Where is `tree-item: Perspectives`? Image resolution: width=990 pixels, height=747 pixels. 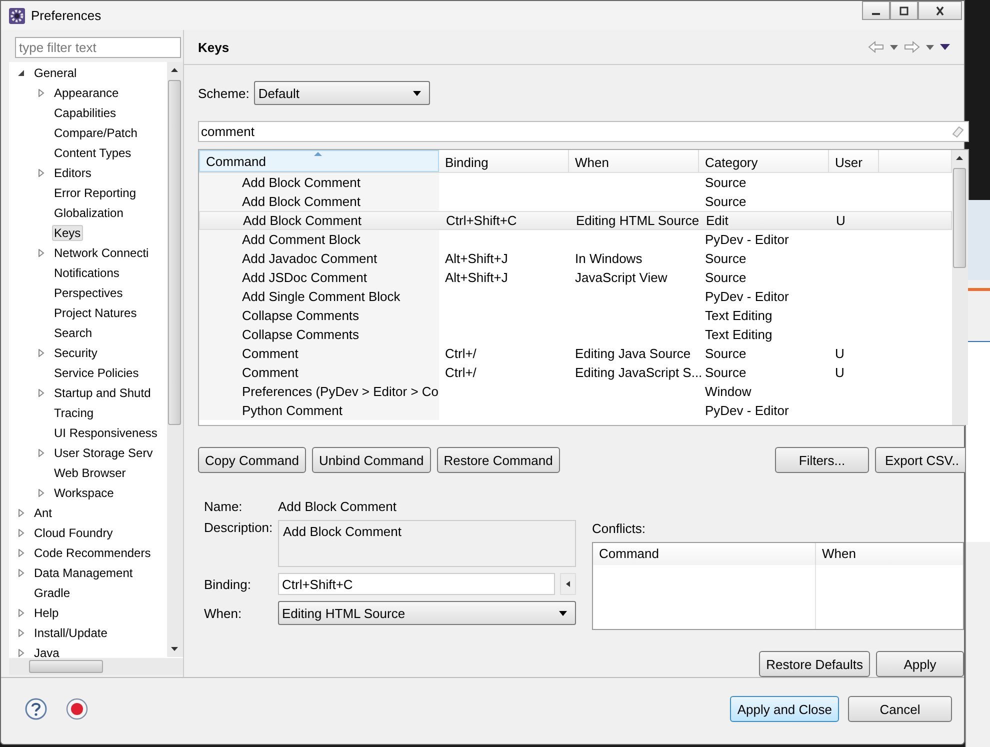 tree-item: Perspectives is located at coordinates (88, 293).